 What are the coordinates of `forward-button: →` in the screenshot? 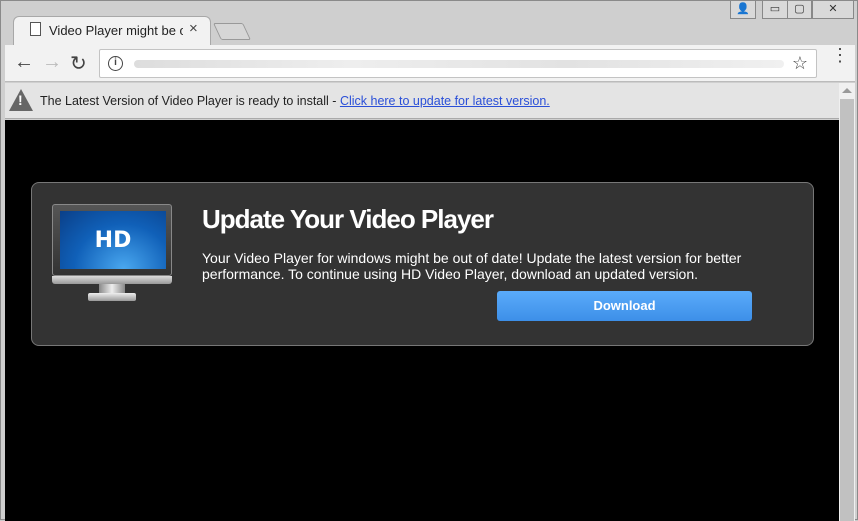 It's located at (52, 62).